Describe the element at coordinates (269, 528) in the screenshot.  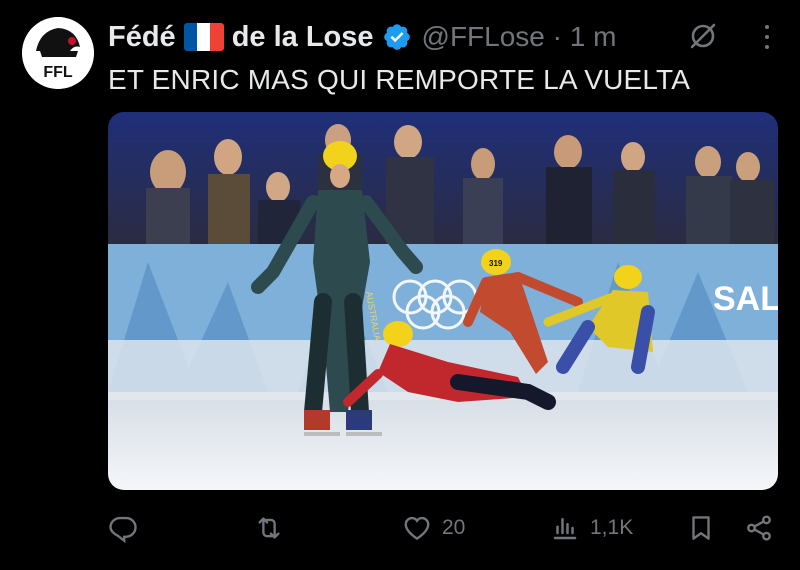
I see `retweet-icon` at that location.